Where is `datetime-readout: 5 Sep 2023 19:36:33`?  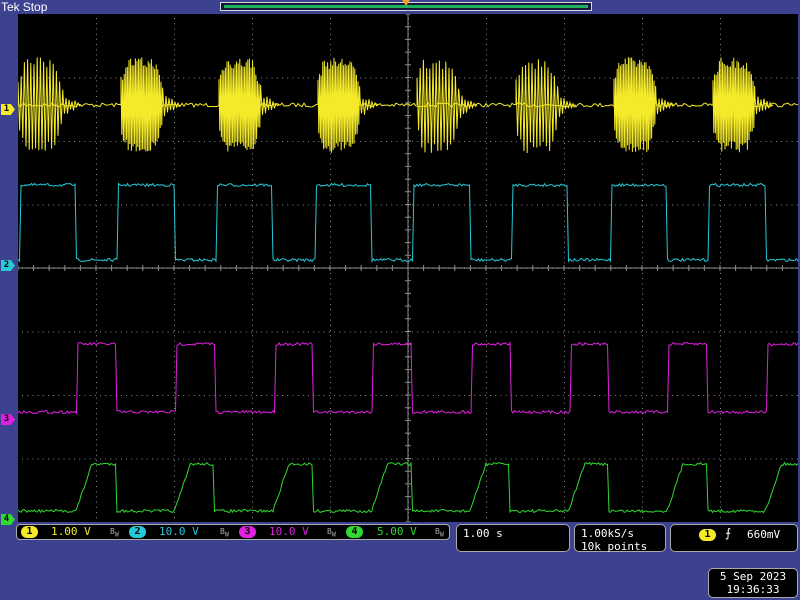 datetime-readout: 5 Sep 2023 19:36:33 is located at coordinates (753, 583).